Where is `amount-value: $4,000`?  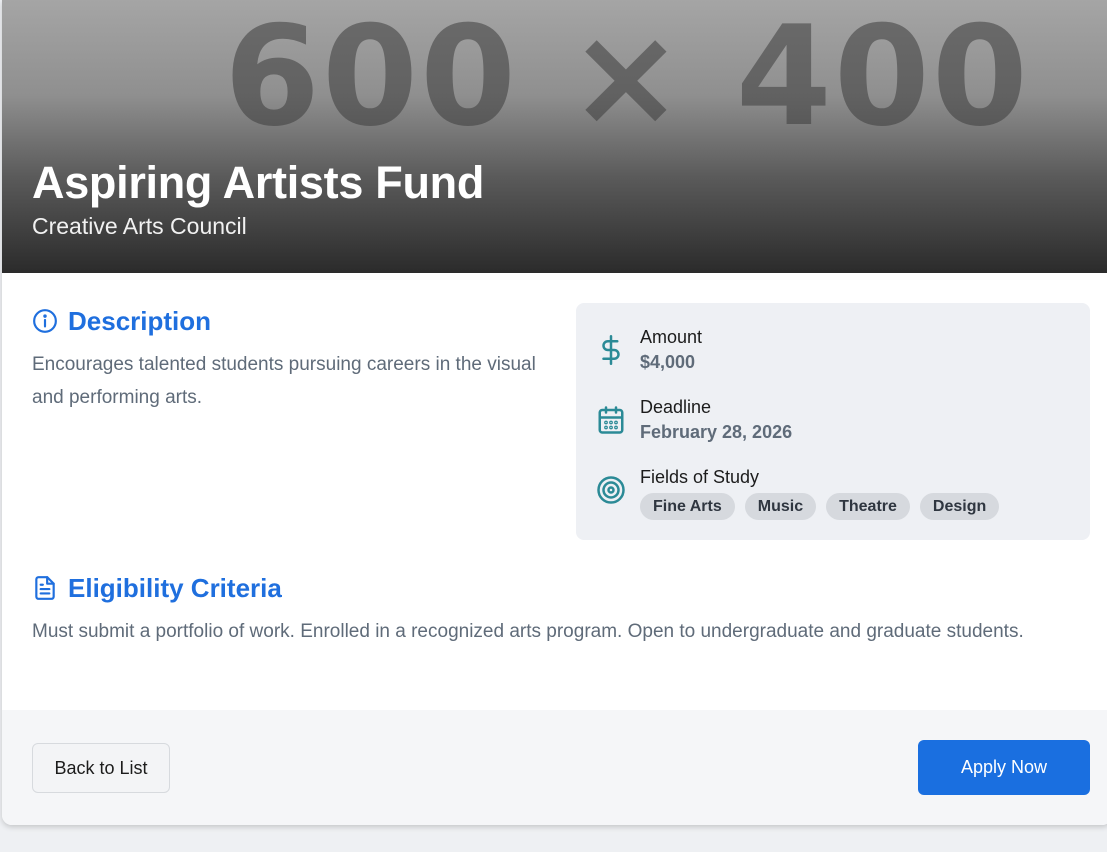 amount-value: $4,000 is located at coordinates (668, 362).